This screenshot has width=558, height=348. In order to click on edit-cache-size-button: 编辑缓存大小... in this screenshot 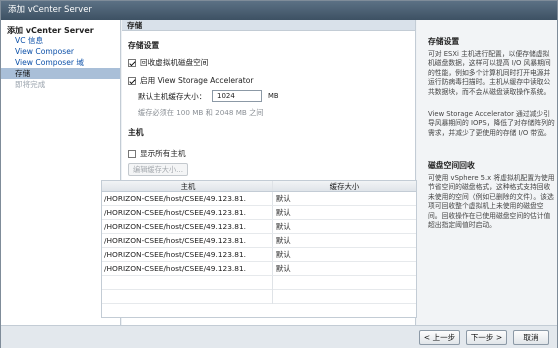, I will do `click(158, 169)`.